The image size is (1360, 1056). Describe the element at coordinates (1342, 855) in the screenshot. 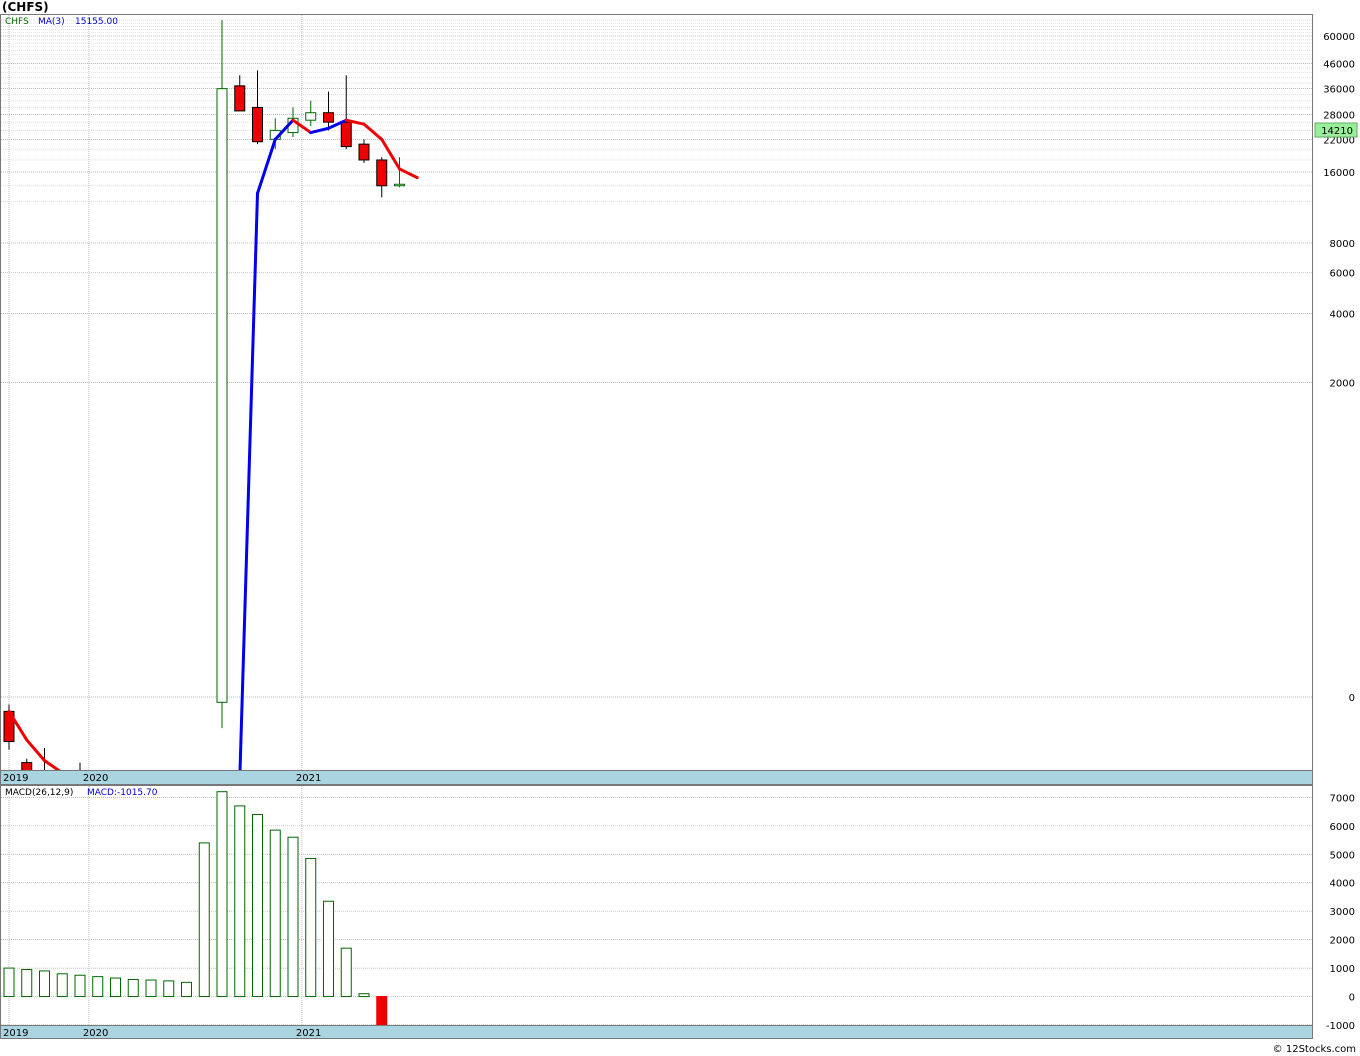

I see `macd-y-tick-label: 5000` at that location.